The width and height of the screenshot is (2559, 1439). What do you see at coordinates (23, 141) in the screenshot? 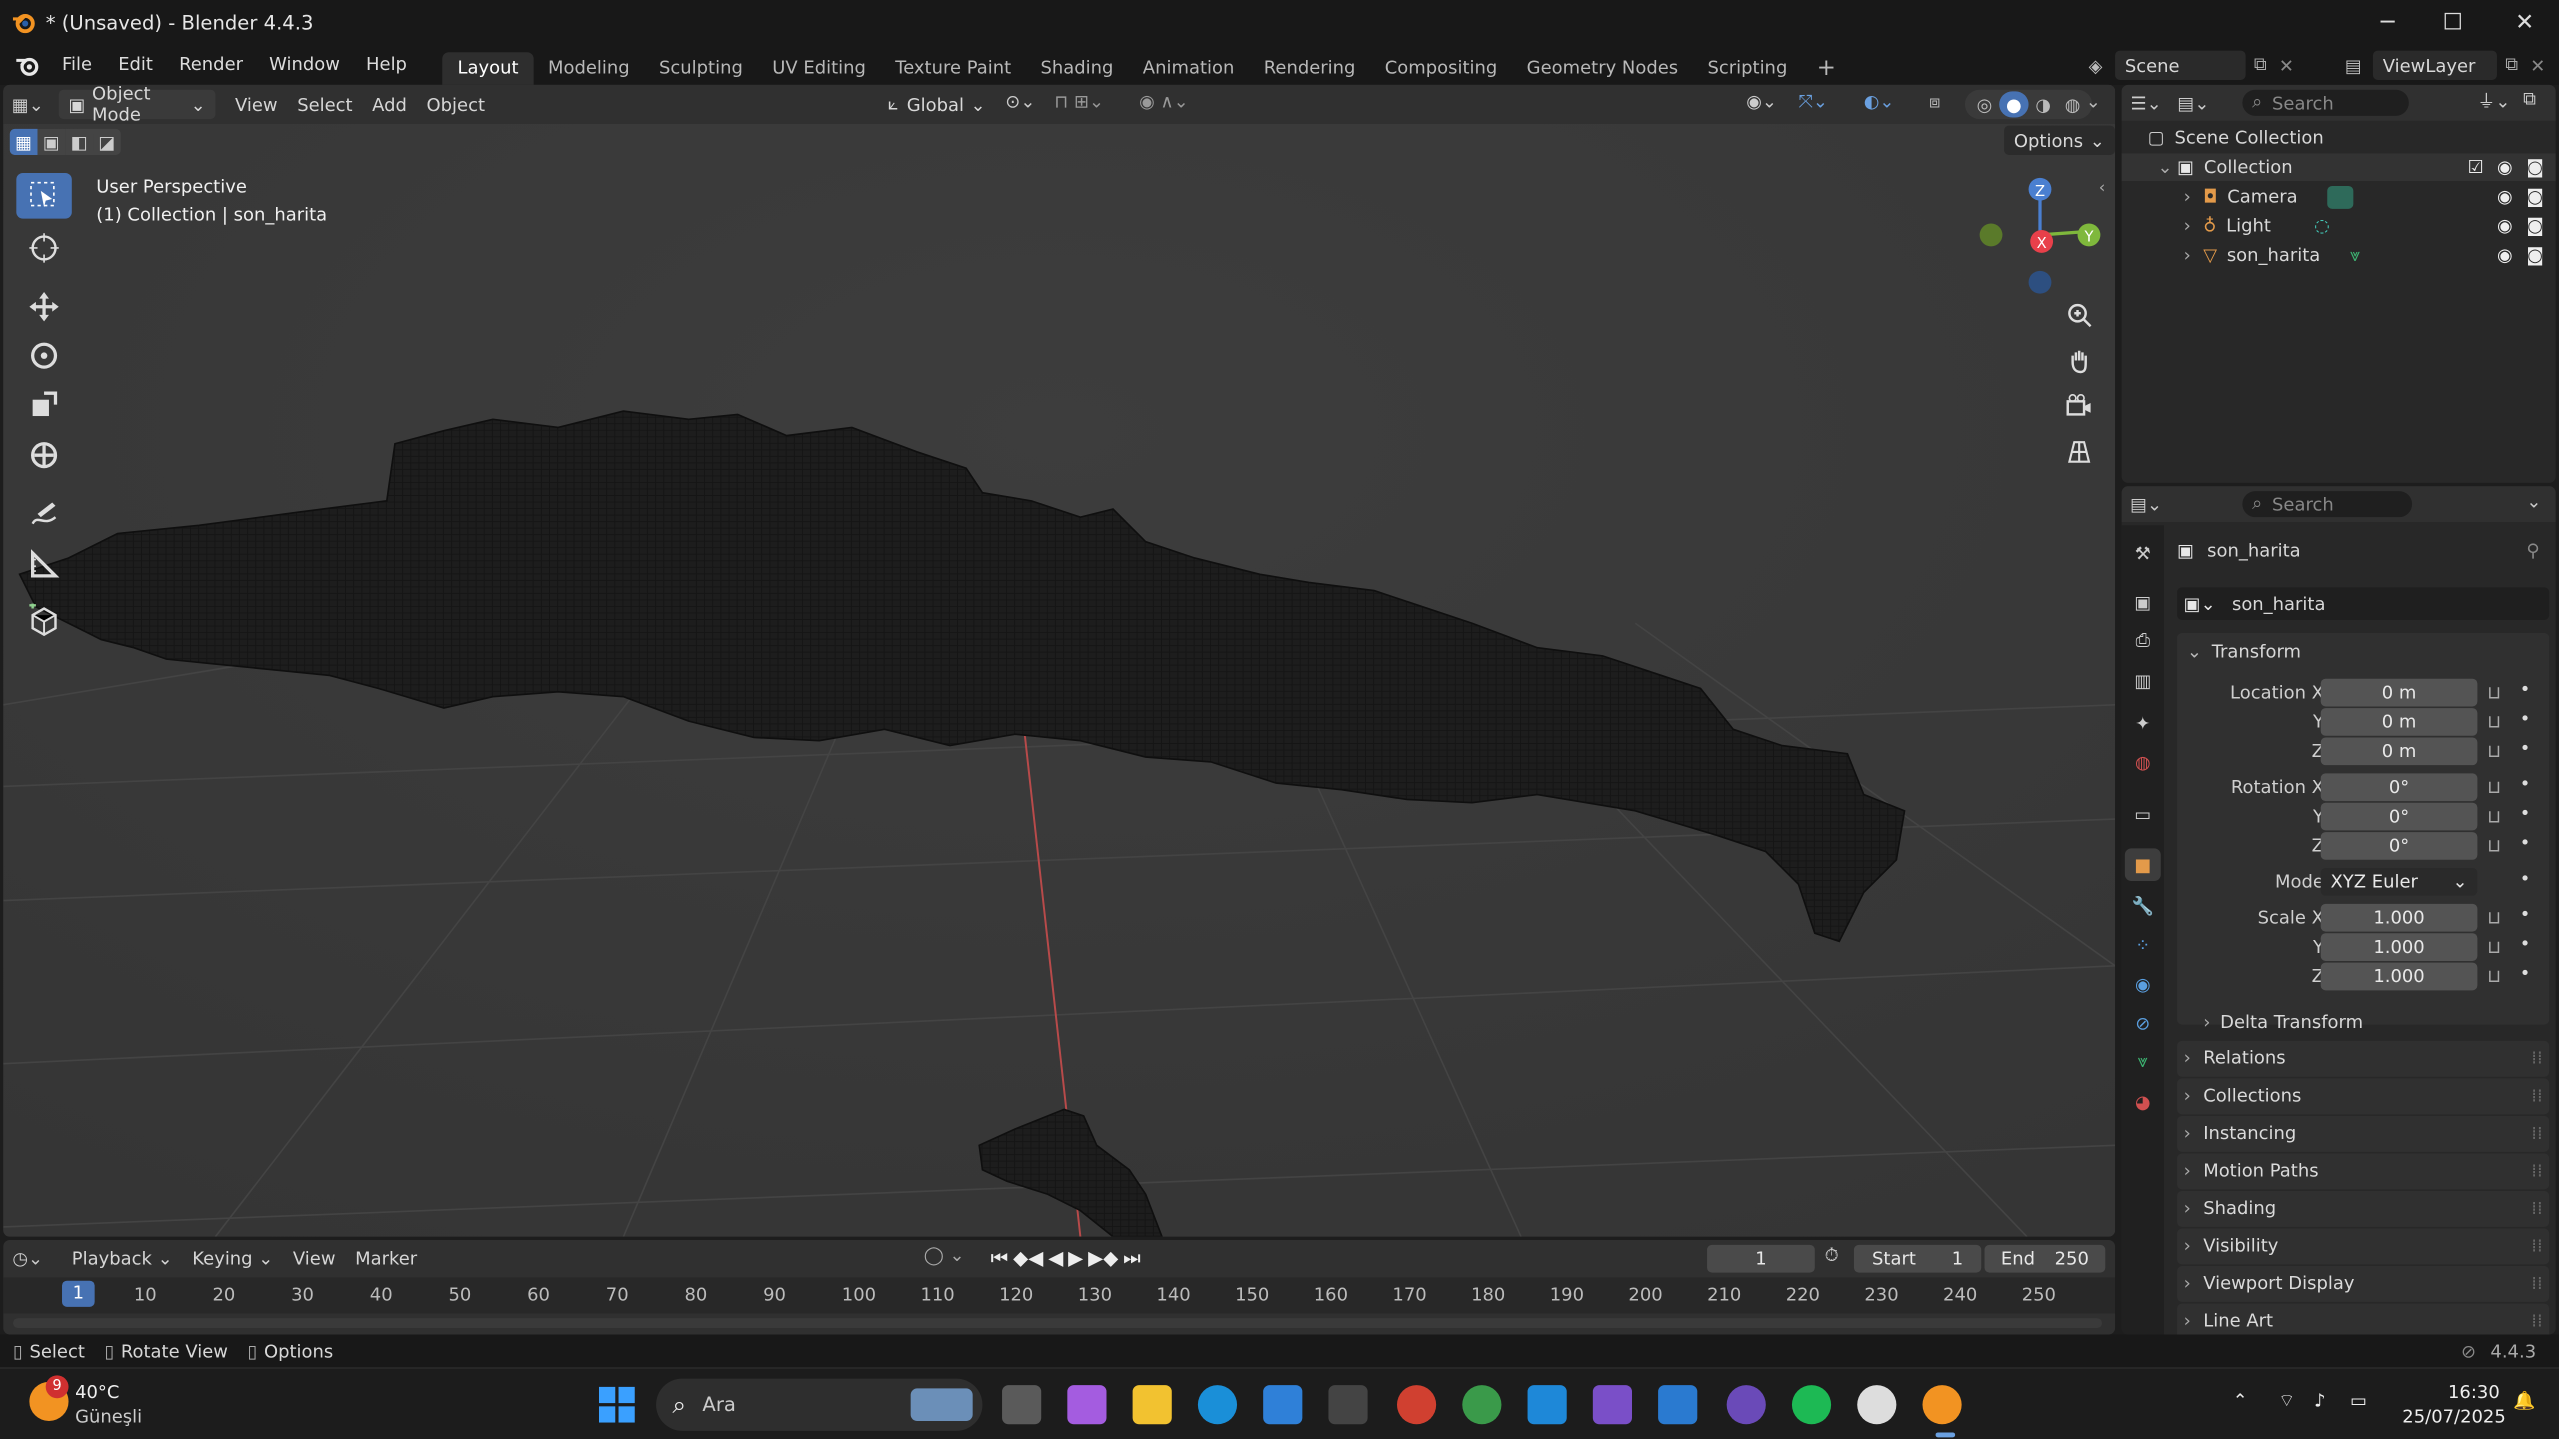
I see `select-new-icon: ▦` at bounding box center [23, 141].